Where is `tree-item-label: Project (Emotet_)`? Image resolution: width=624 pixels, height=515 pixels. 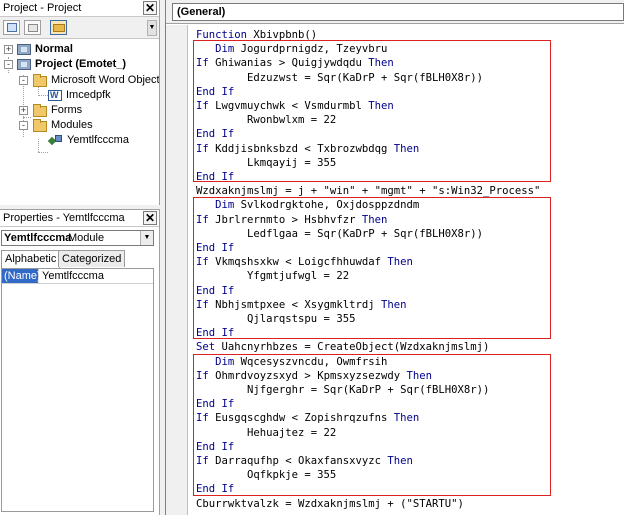 tree-item-label: Project (Emotet_) is located at coordinates (81, 64).